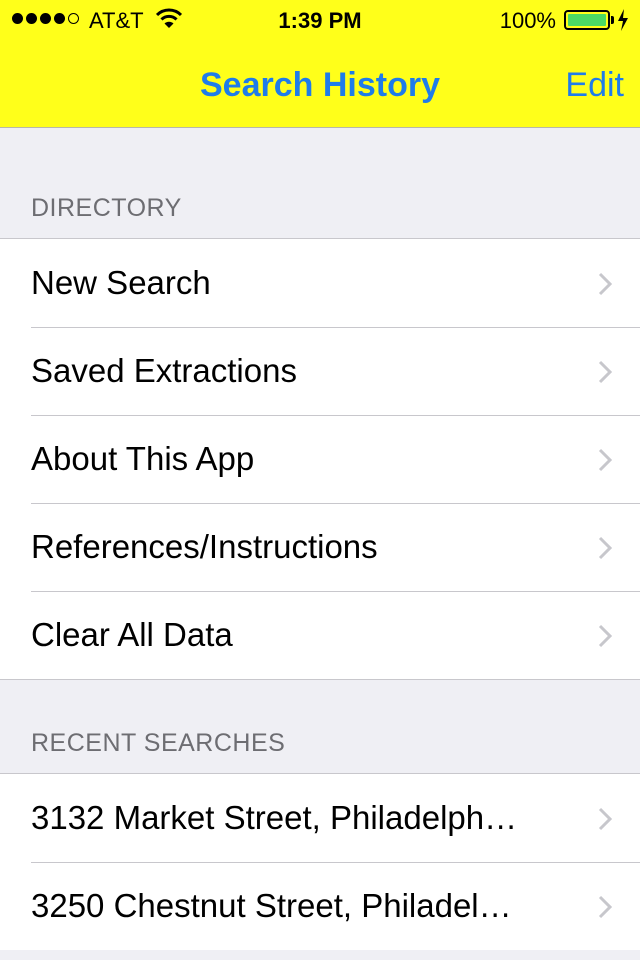 The width and height of the screenshot is (640, 960). What do you see at coordinates (320, 85) in the screenshot?
I see `page-title: Search History` at bounding box center [320, 85].